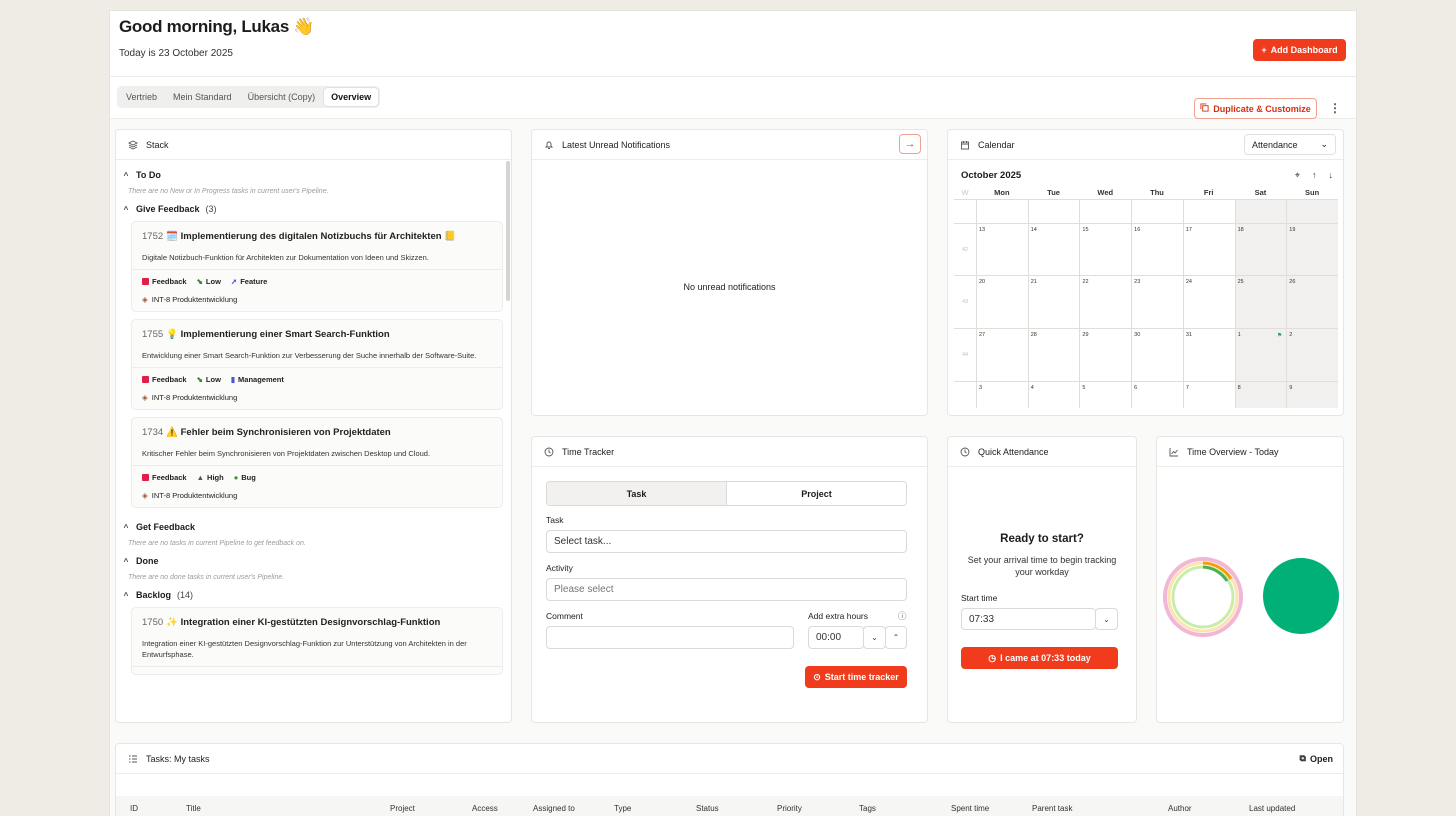 The width and height of the screenshot is (1456, 816). I want to click on calendar-day: 21, so click(1053, 302).